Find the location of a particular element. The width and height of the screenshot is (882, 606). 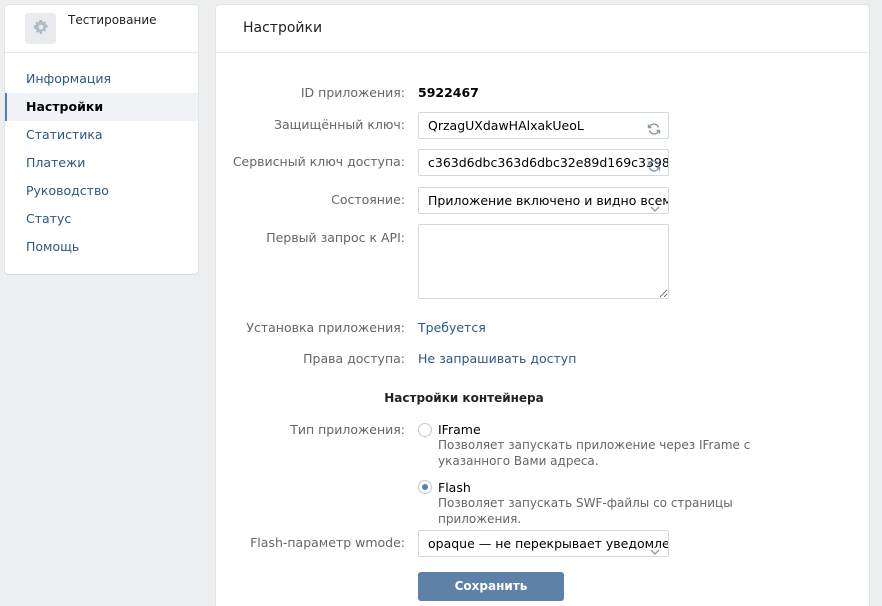

page-title: Настройки is located at coordinates (542, 29).